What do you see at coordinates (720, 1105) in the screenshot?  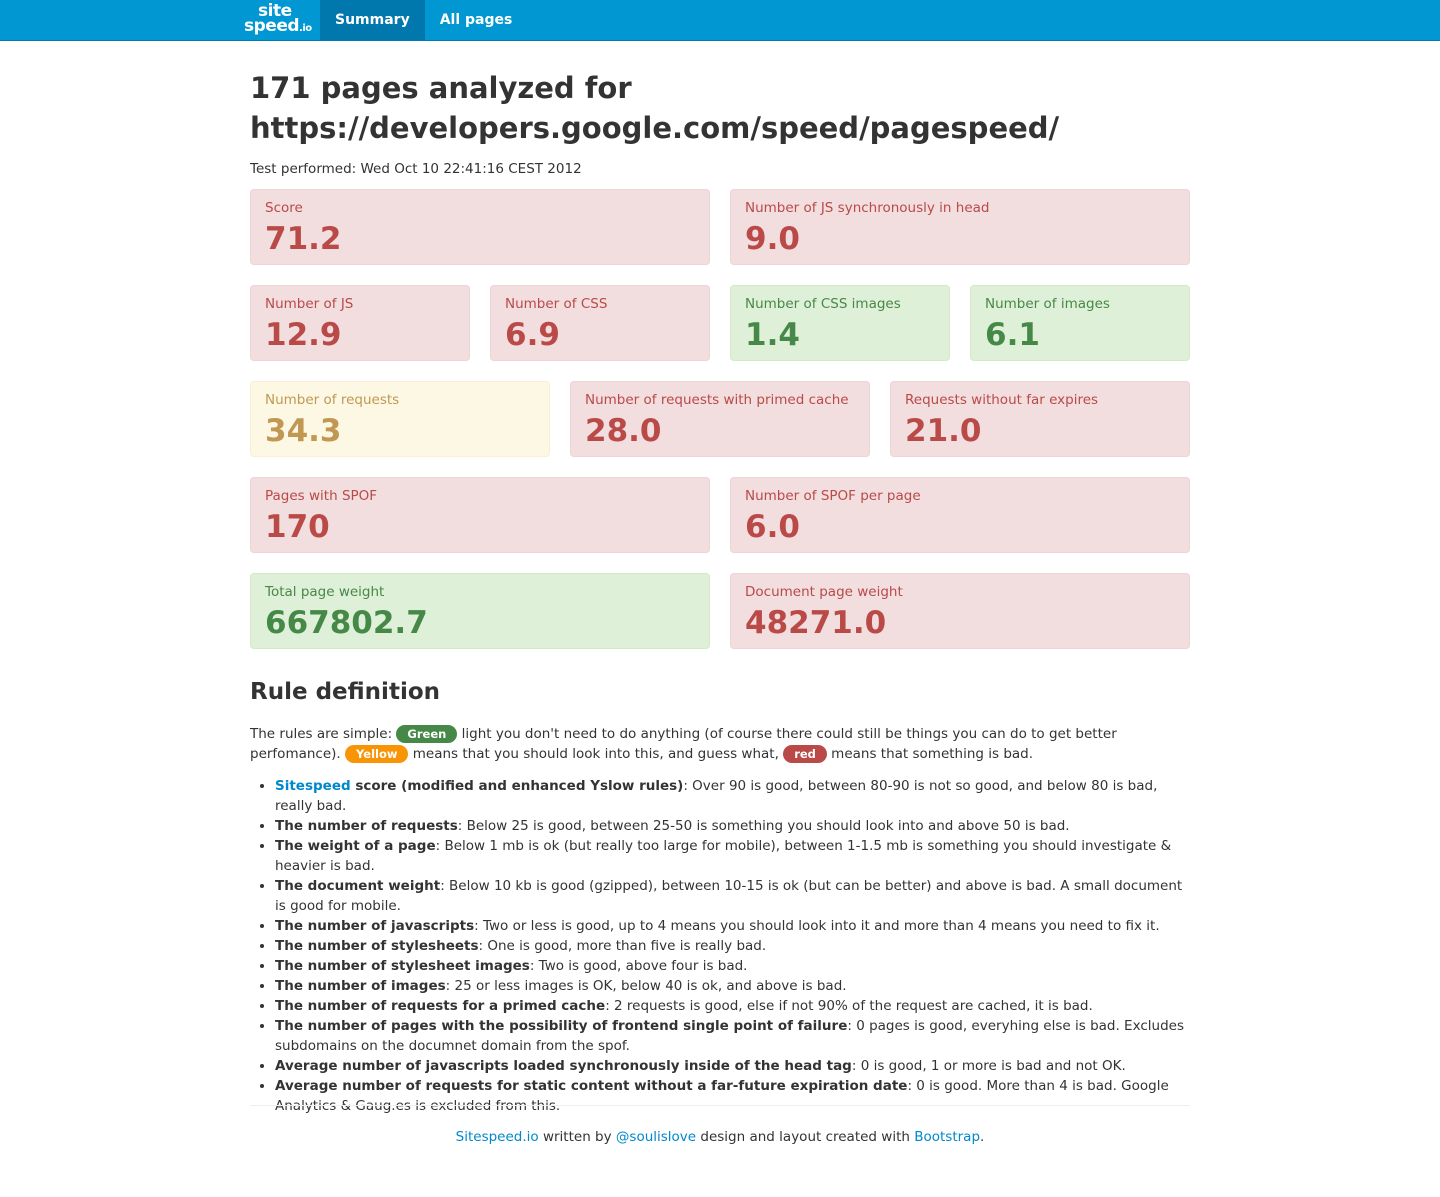 I see `footer-divider` at bounding box center [720, 1105].